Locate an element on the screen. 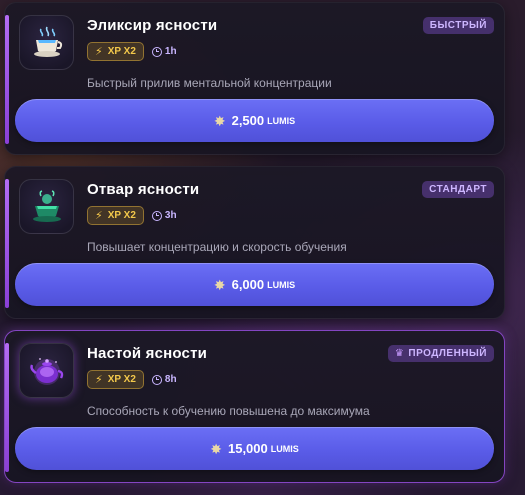 The width and height of the screenshot is (525, 495). price-amount: 15,000 is located at coordinates (247, 448).